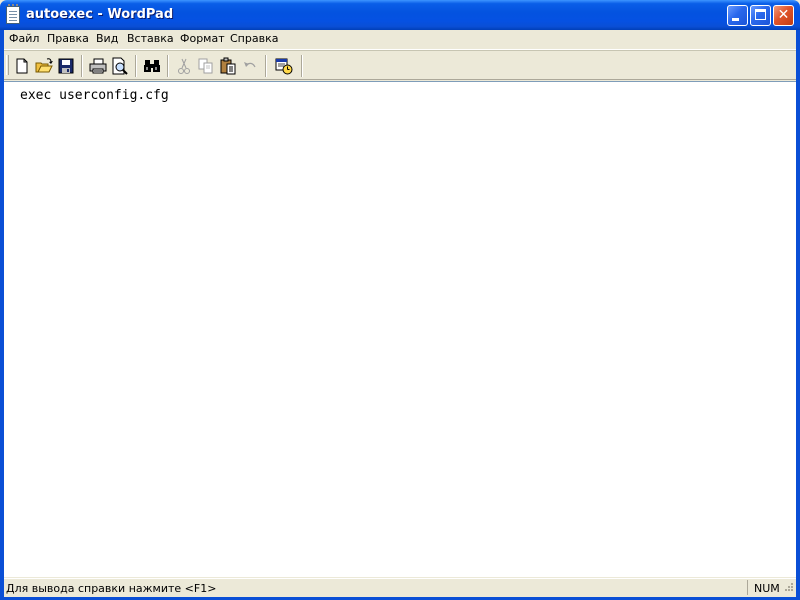  I want to click on print-preview-icon, so click(120, 66).